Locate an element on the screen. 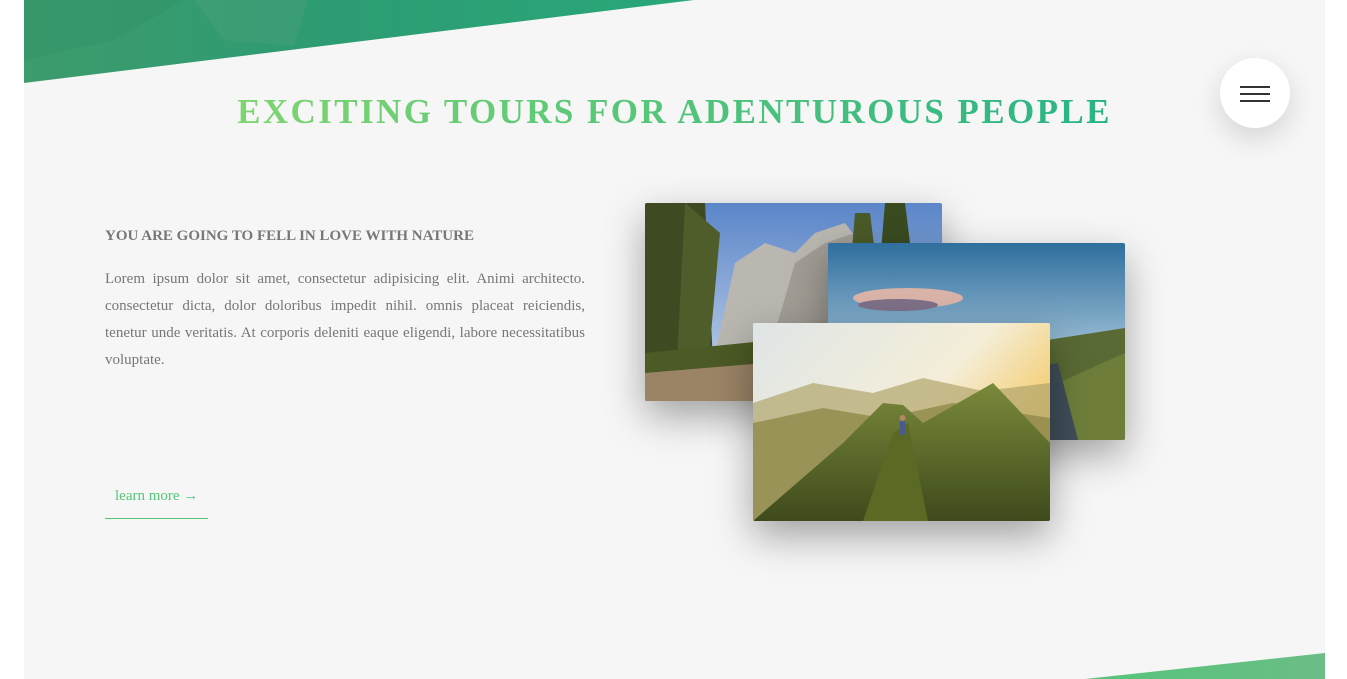 The height and width of the screenshot is (679, 1347). hamburger-menu-icon-bottom is located at coordinates (1255, 101).